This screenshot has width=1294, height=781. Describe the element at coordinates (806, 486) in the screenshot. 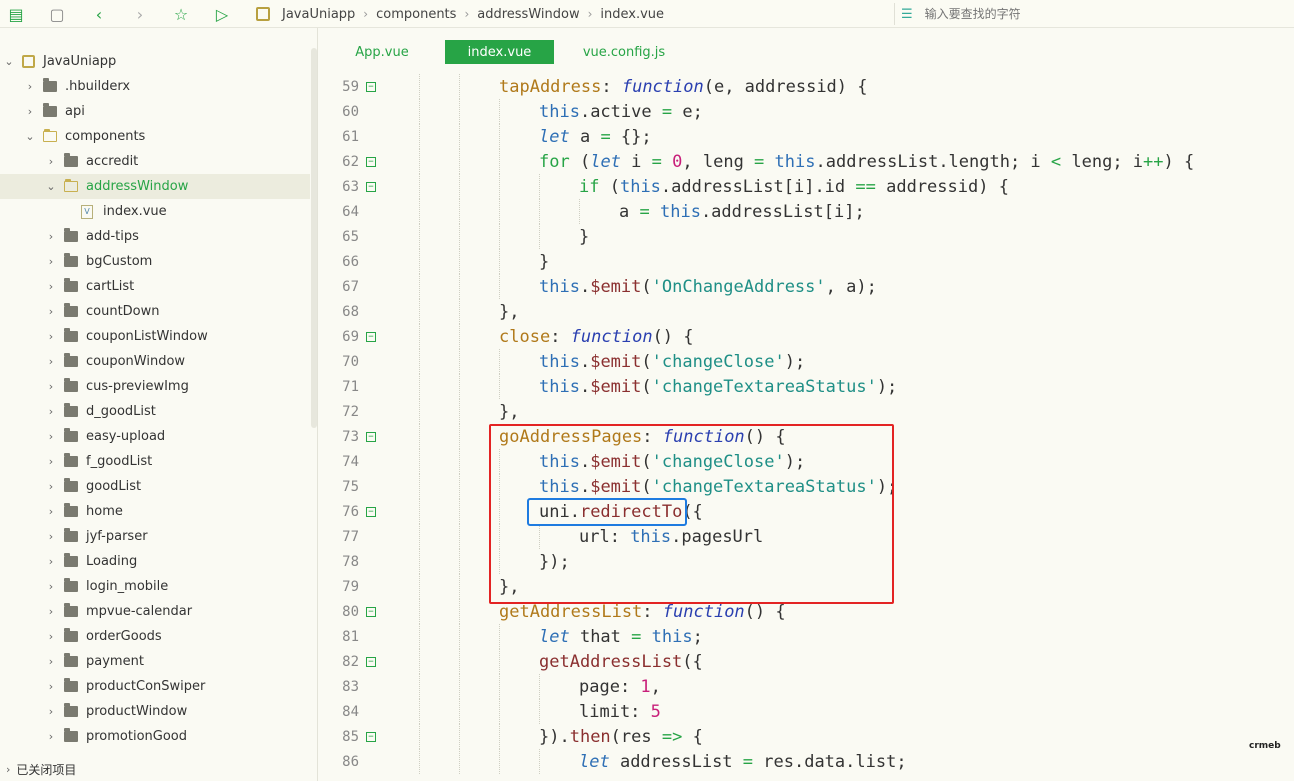

I see `code-line: 75 this.$emit('changeTextareaStatus');` at that location.